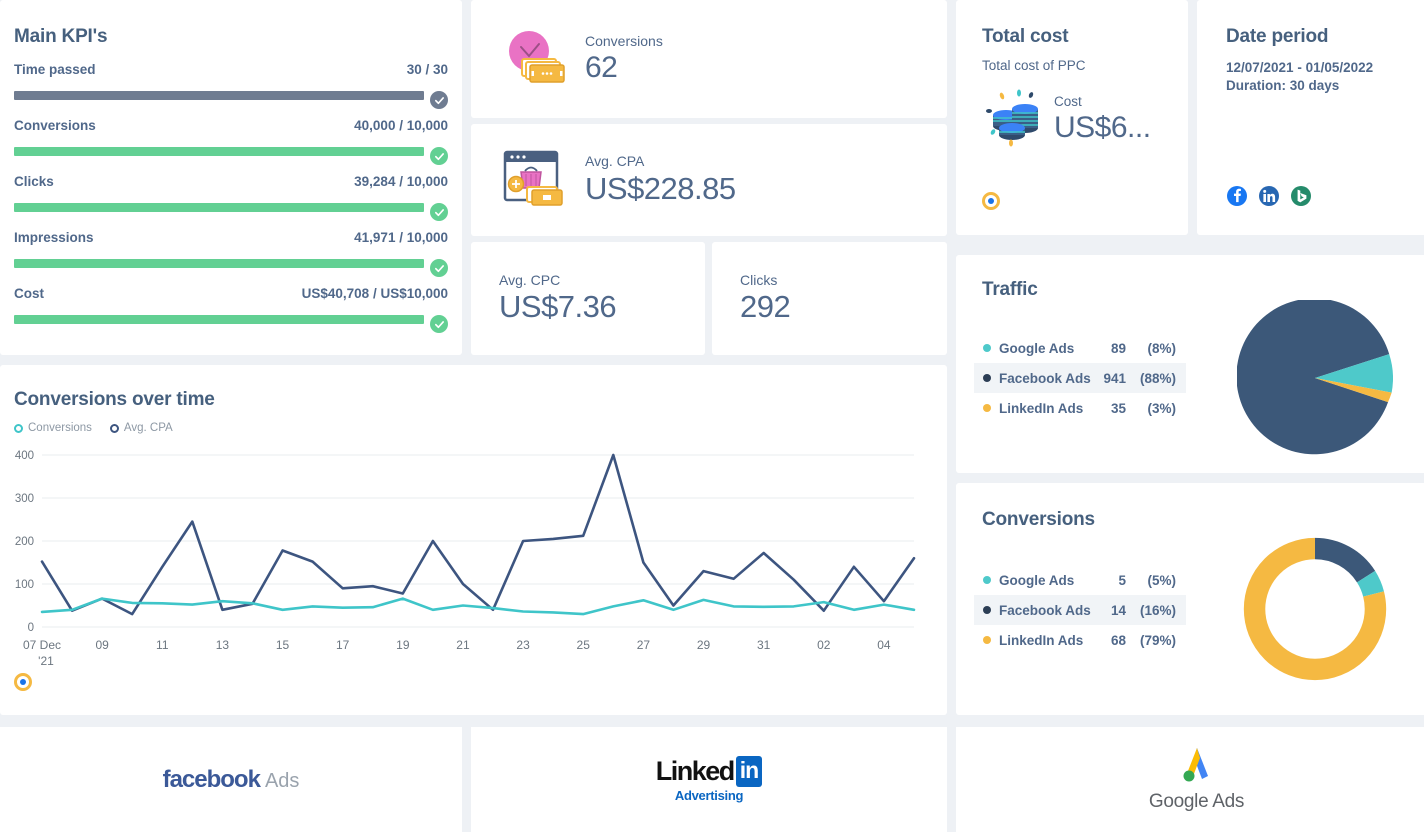  Describe the element at coordinates (42, 645) in the screenshot. I see `svg-text: 07 Dec` at that location.